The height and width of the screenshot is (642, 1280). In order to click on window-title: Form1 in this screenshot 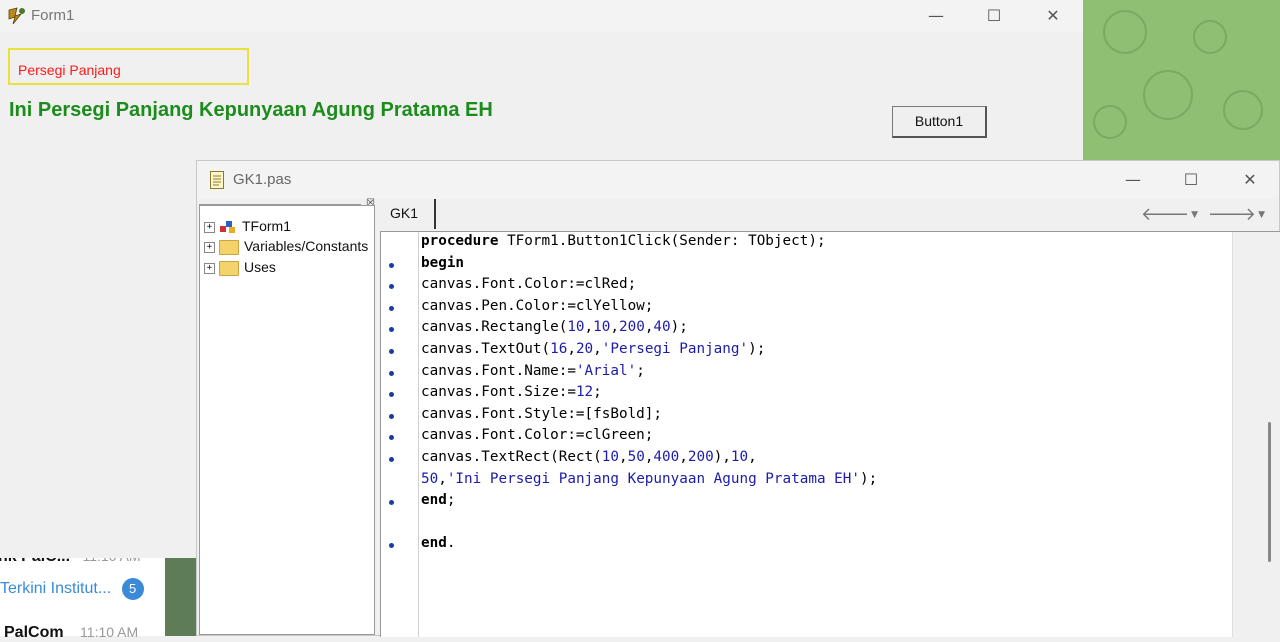, I will do `click(53, 15)`.